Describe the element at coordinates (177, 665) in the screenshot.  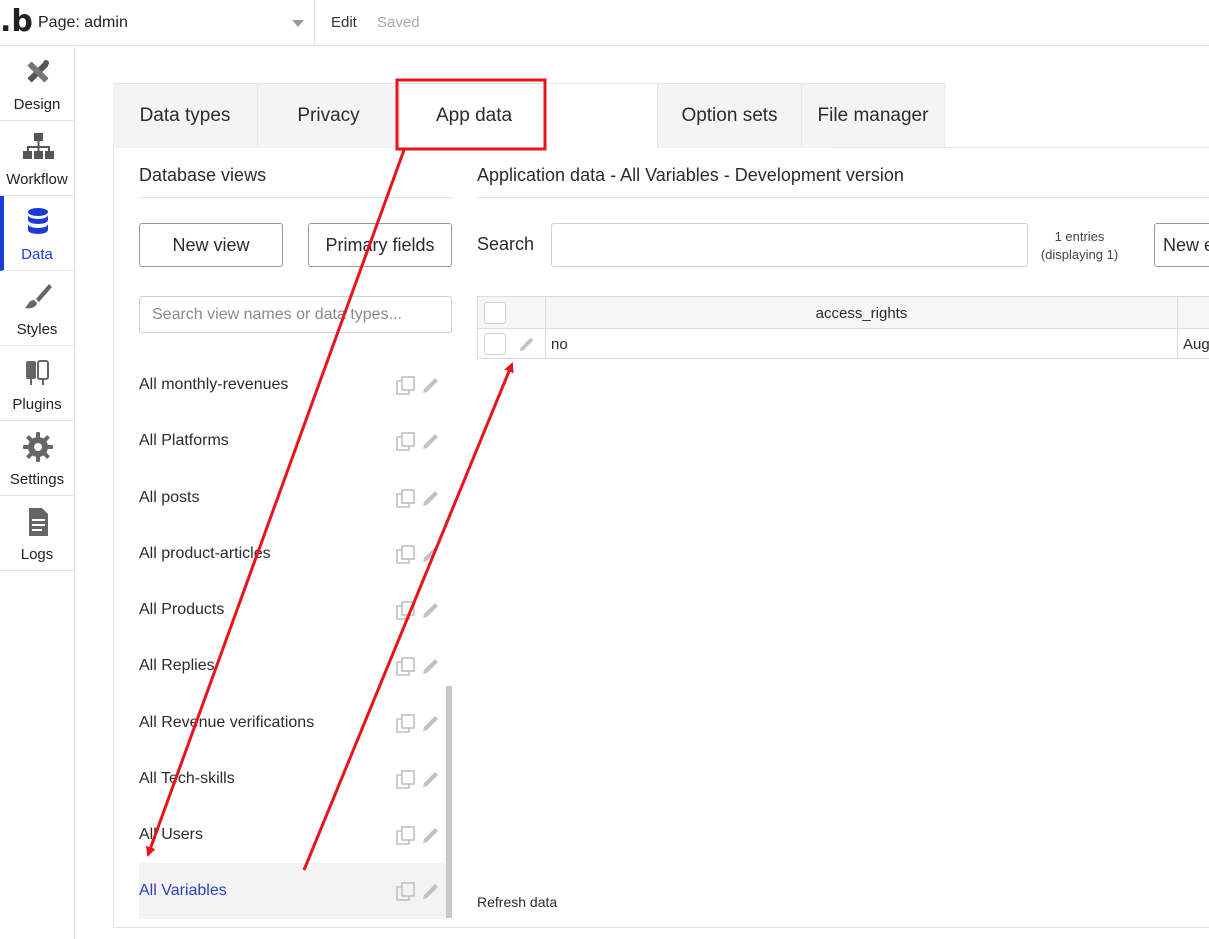
I see `view-label: All Replies` at that location.